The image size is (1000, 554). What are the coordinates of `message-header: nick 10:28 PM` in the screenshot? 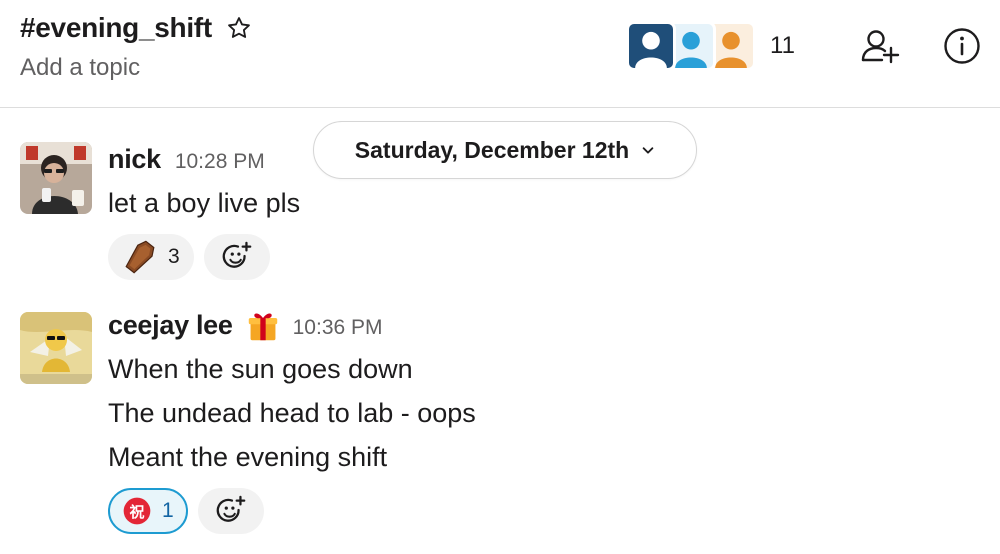 It's located at (186, 159).